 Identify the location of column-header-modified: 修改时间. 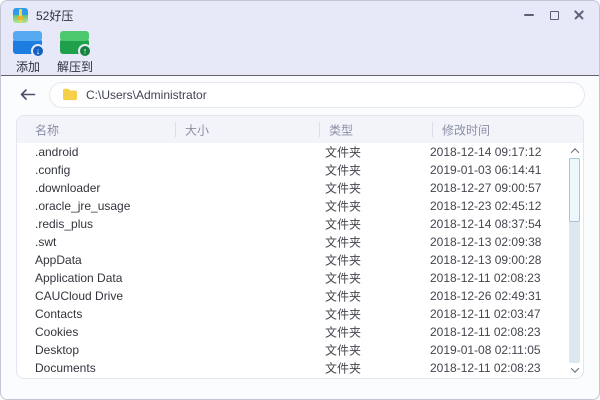
(466, 129).